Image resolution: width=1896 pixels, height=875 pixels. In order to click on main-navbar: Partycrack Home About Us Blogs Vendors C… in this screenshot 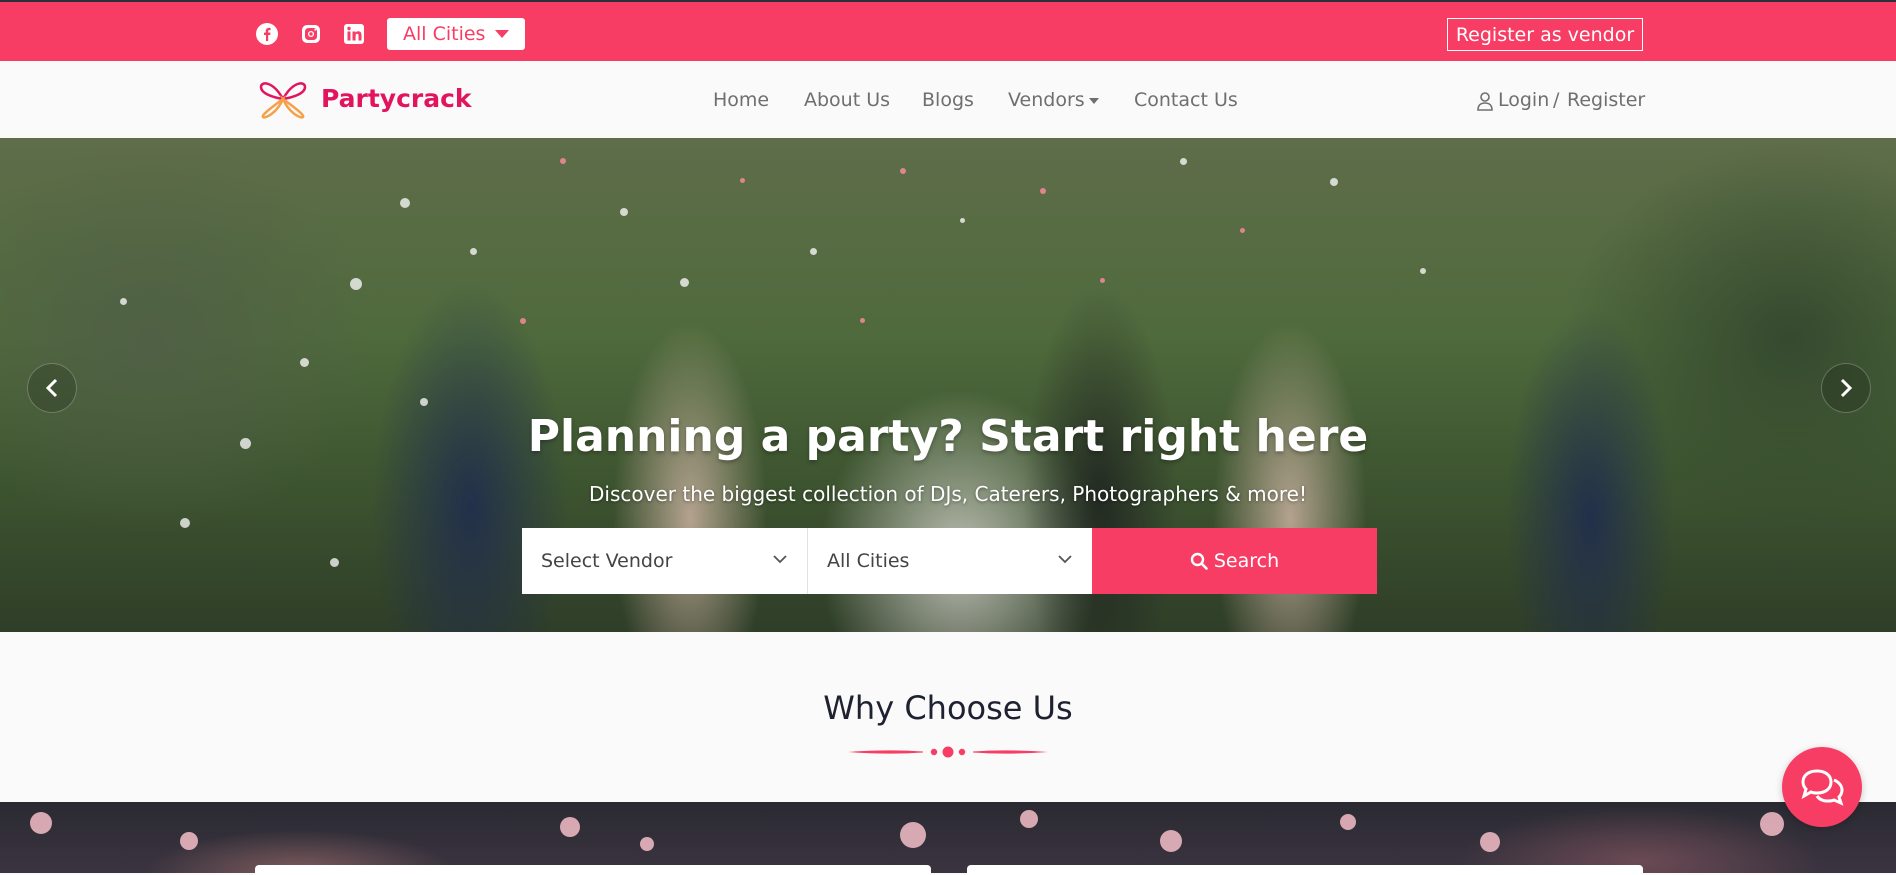, I will do `click(948, 99)`.